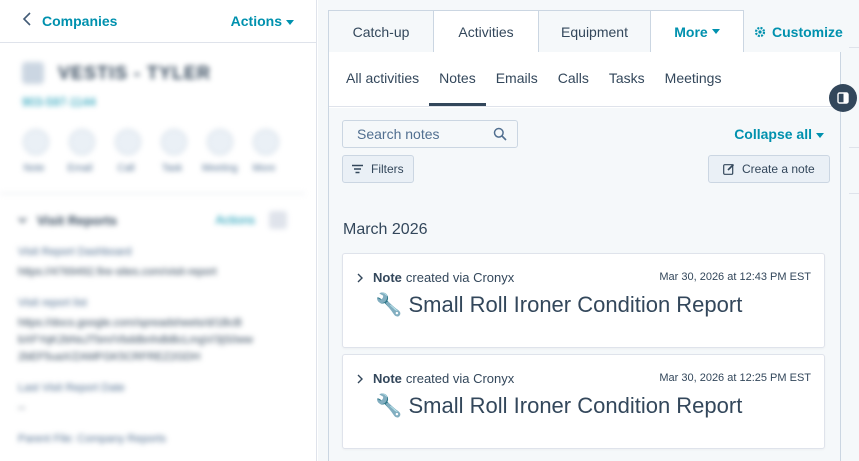 Image resolution: width=859 pixels, height=461 pixels. I want to click on subtab-meetings: Meetings, so click(693, 87).